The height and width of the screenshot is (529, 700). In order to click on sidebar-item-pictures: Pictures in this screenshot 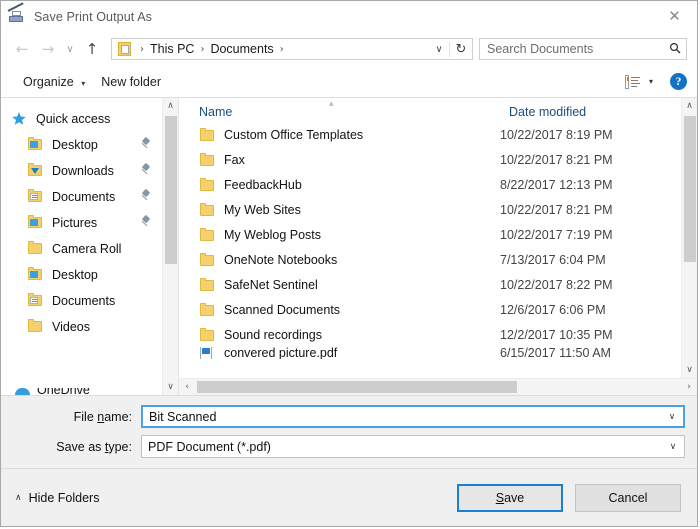, I will do `click(89, 223)`.